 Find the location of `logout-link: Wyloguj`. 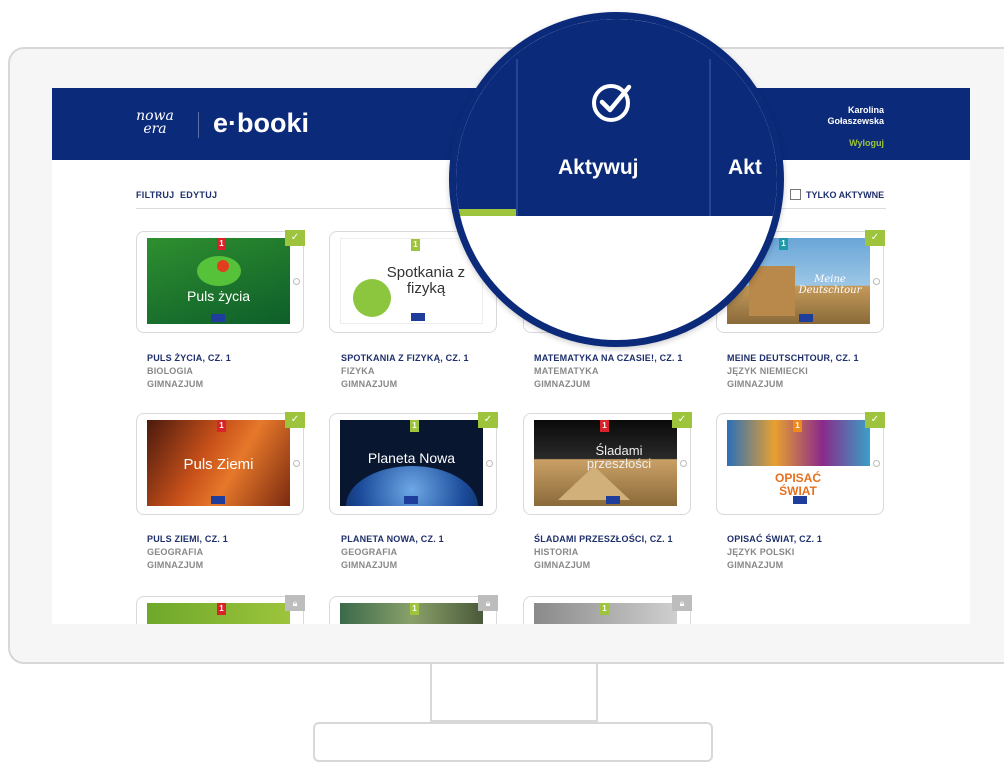

logout-link: Wyloguj is located at coordinates (866, 143).